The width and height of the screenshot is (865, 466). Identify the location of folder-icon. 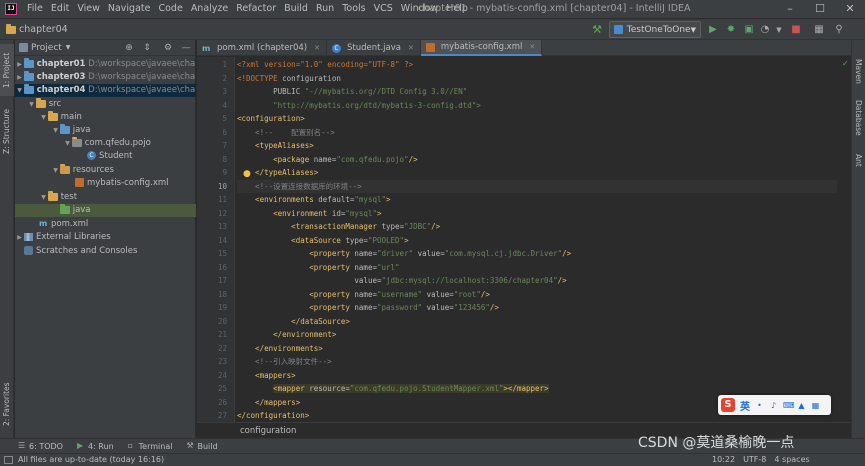
(53, 116).